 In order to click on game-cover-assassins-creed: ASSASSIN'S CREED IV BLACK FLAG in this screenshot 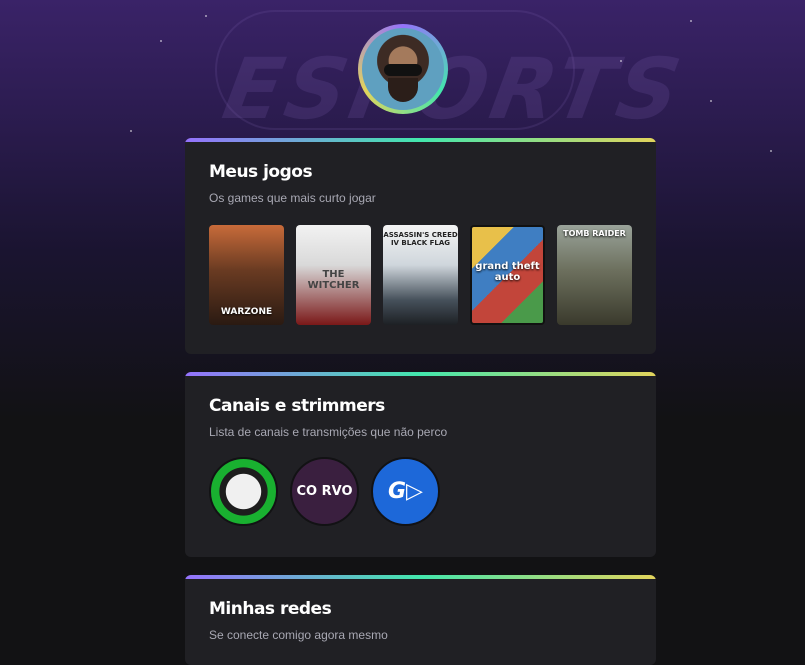, I will do `click(420, 275)`.